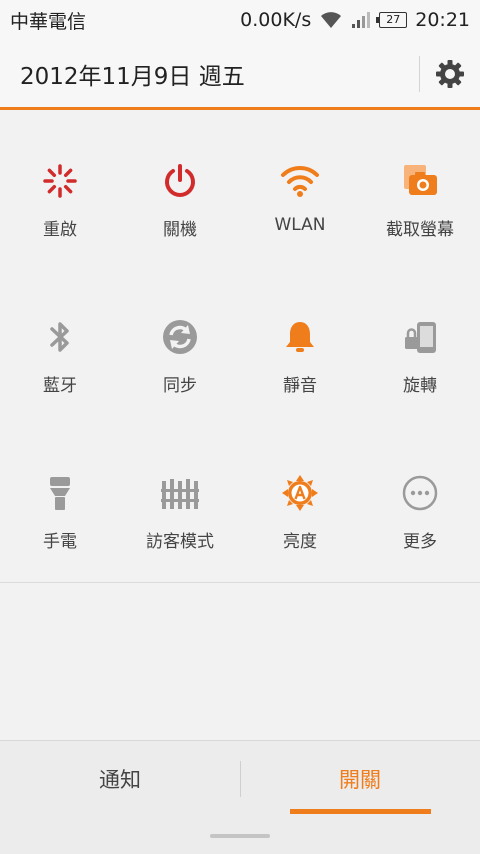  Describe the element at coordinates (60, 542) in the screenshot. I see `toggle-label: 手電` at that location.